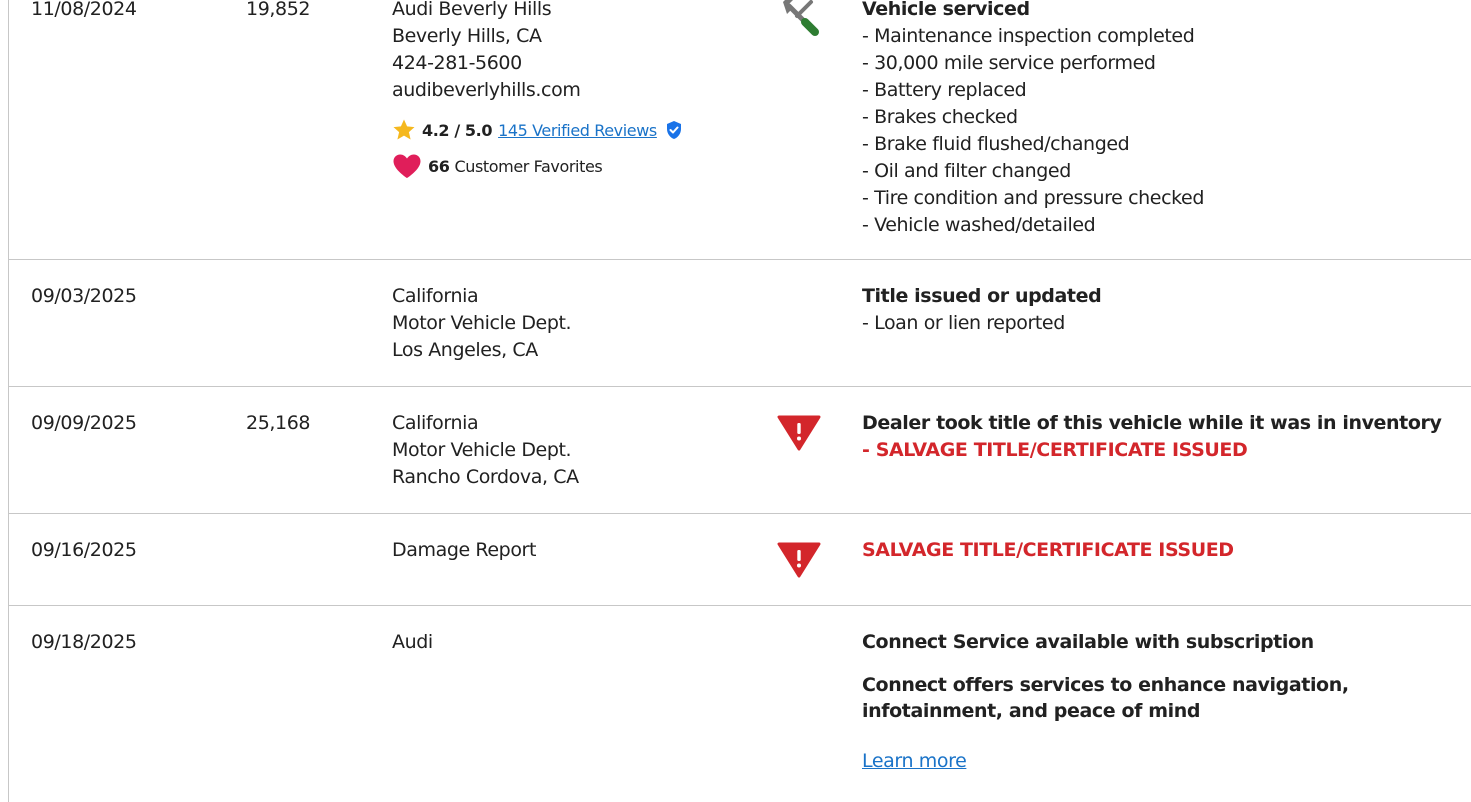  What do you see at coordinates (84, 296) in the screenshot?
I see `record-date: 09/03/2025` at bounding box center [84, 296].